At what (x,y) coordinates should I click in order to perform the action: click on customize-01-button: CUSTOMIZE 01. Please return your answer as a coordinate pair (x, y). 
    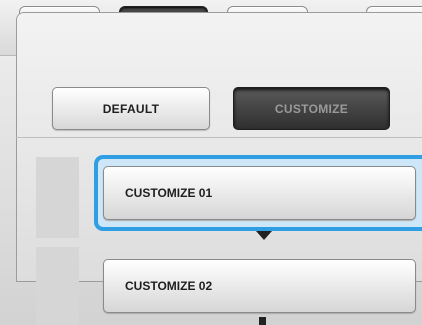
    Looking at the image, I should click on (259, 193).